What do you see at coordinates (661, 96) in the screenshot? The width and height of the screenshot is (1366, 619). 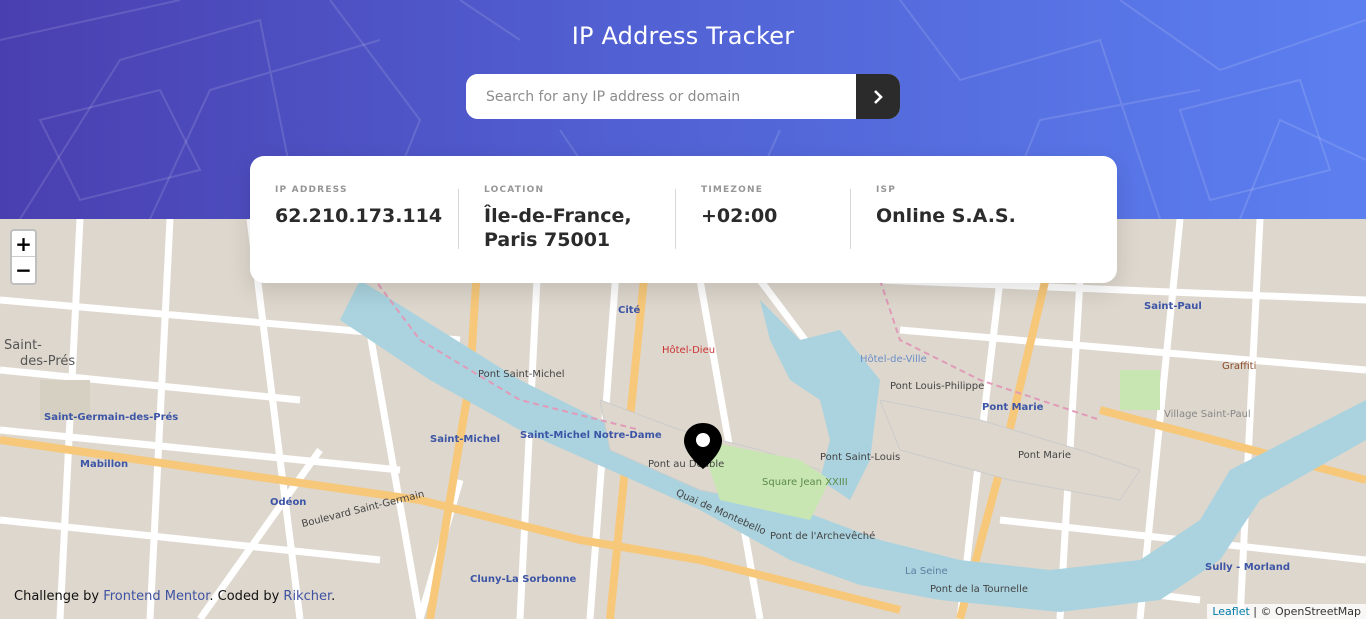 I see `search-input` at bounding box center [661, 96].